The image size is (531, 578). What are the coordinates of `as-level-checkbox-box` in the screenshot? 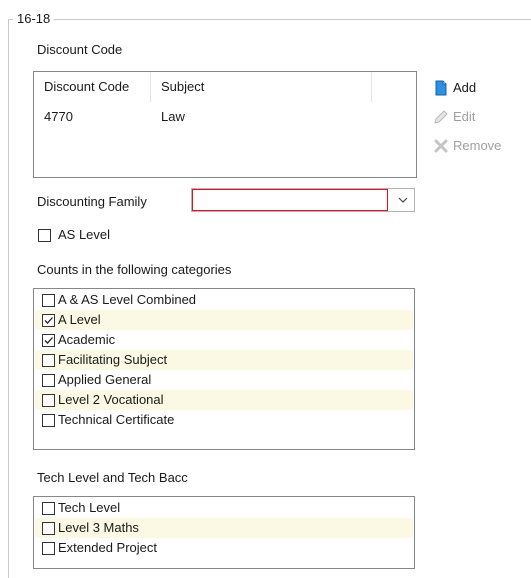 It's located at (44, 235).